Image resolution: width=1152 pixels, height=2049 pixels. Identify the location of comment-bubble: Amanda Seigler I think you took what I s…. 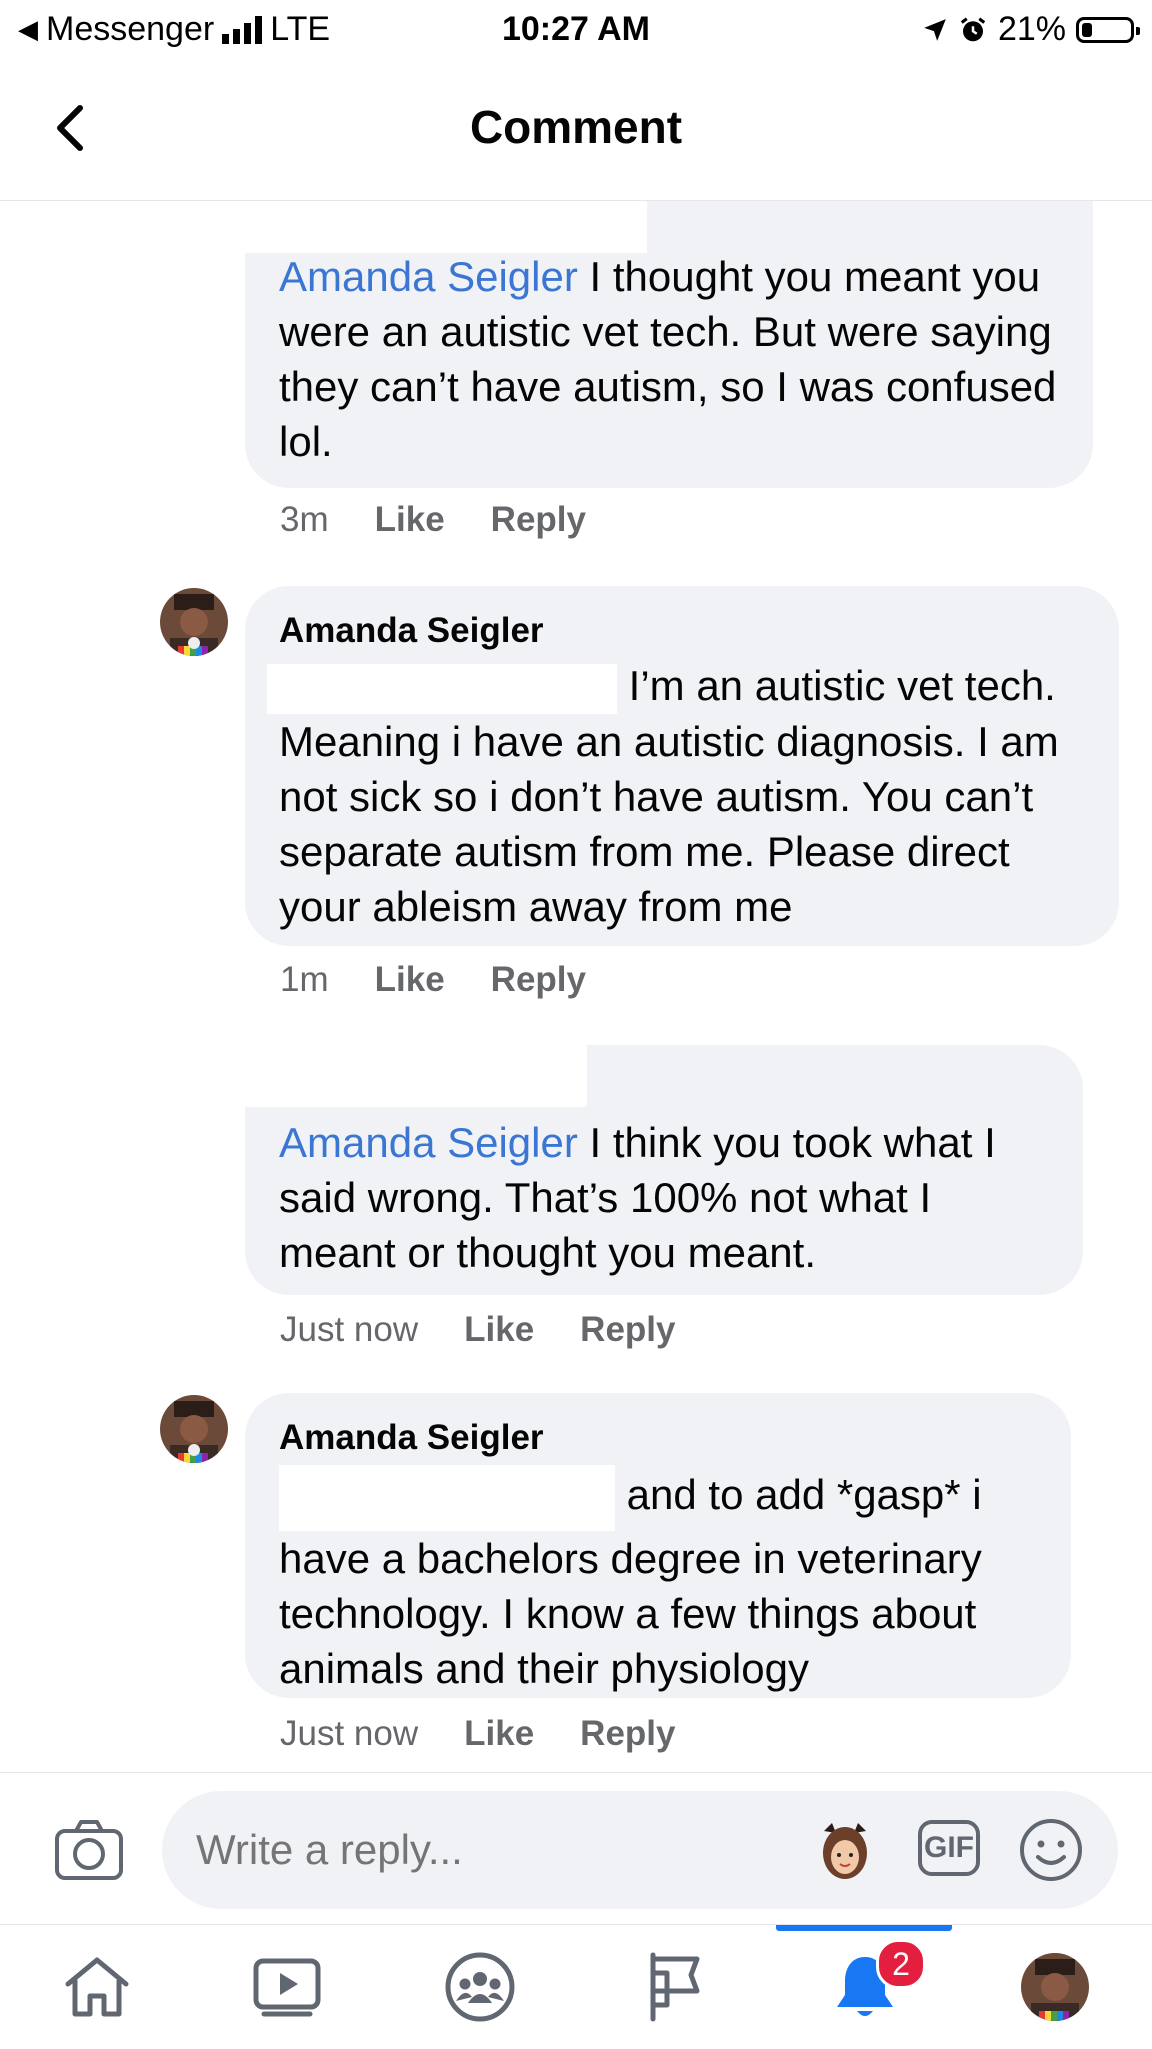
(664, 1170).